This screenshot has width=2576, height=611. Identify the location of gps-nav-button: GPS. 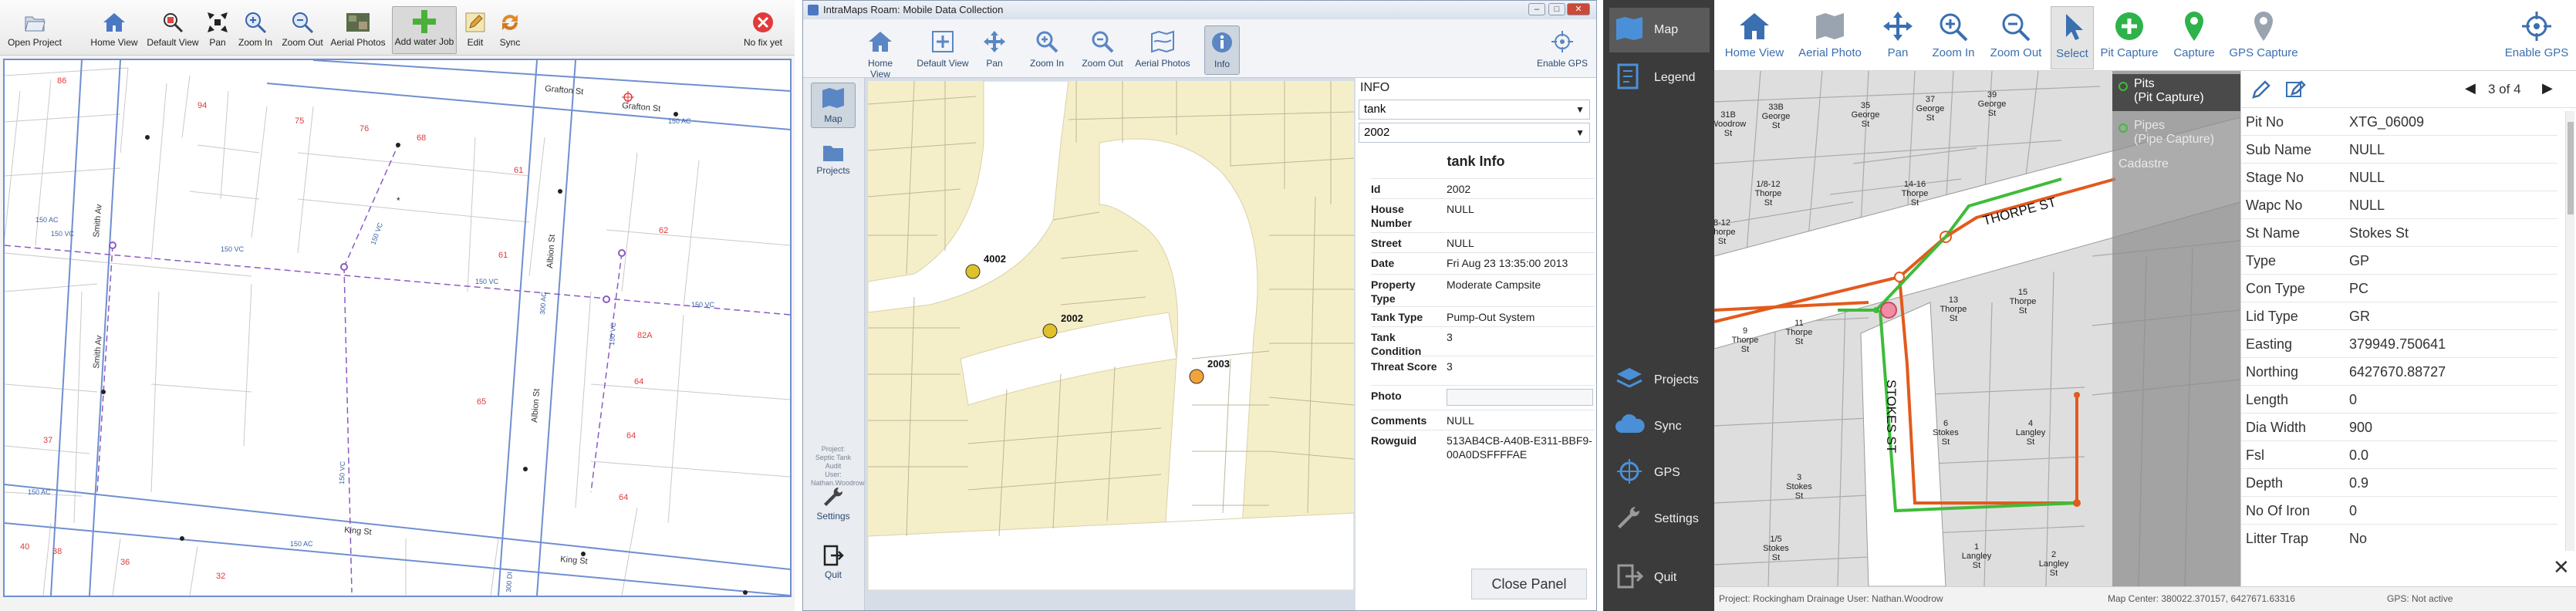
(1660, 473).